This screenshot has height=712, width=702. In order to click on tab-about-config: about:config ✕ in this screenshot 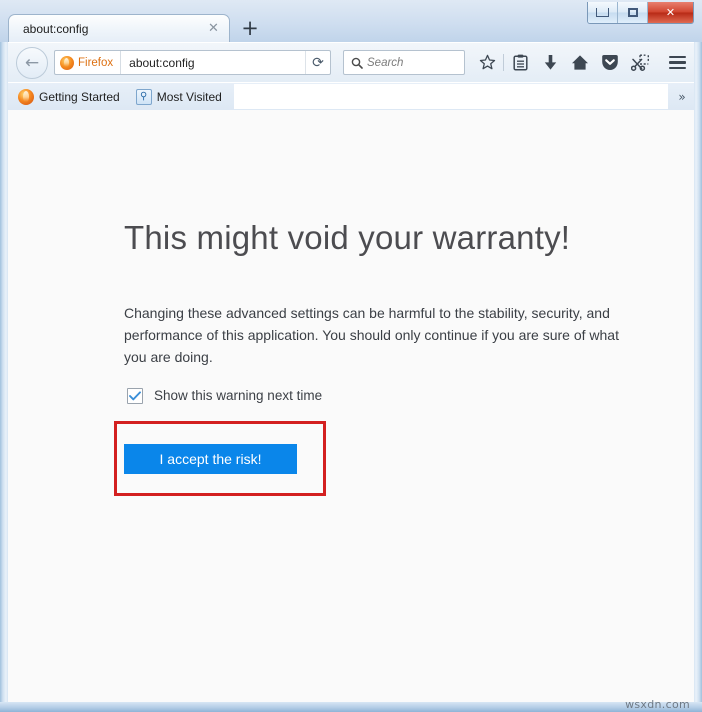, I will do `click(119, 28)`.